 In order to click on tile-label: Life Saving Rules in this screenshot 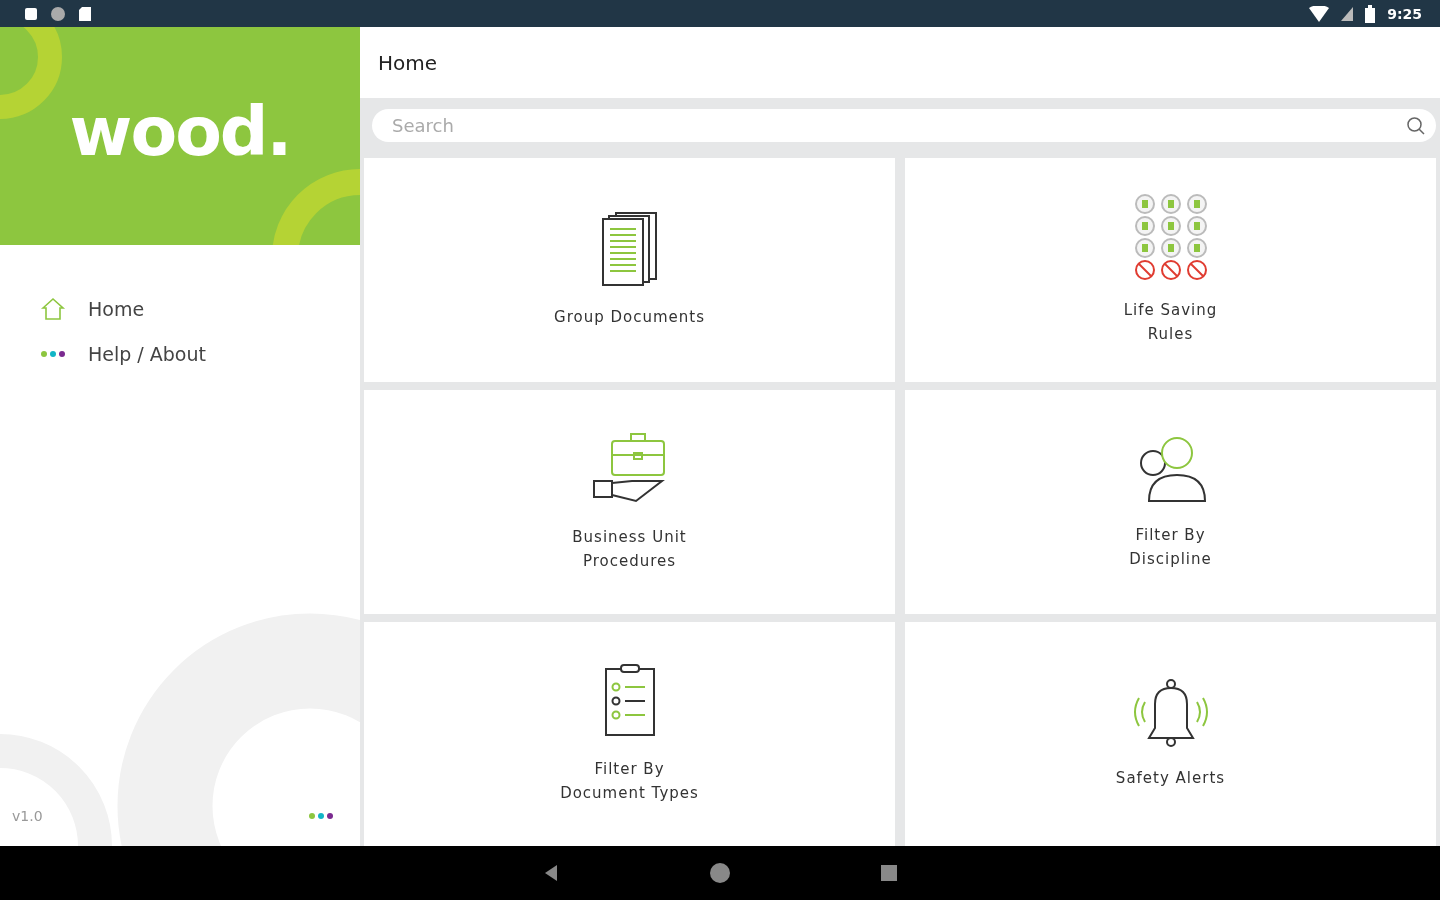, I will do `click(1170, 322)`.